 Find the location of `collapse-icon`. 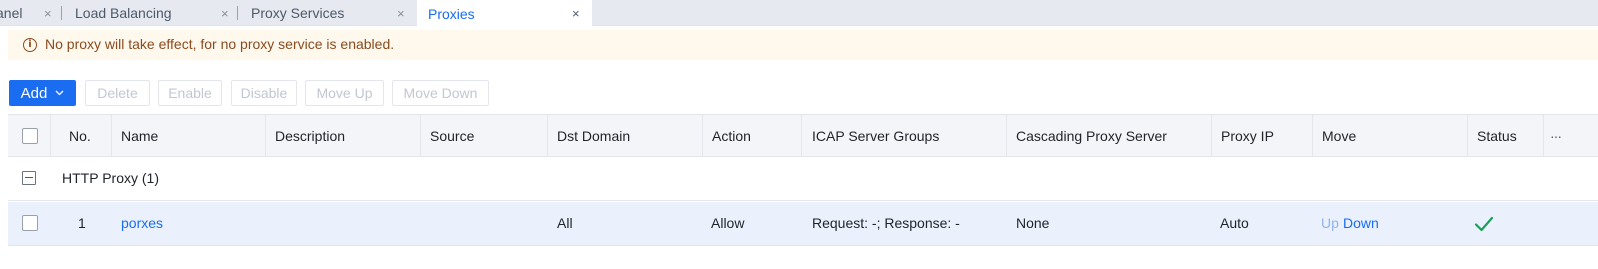

collapse-icon is located at coordinates (29, 178).